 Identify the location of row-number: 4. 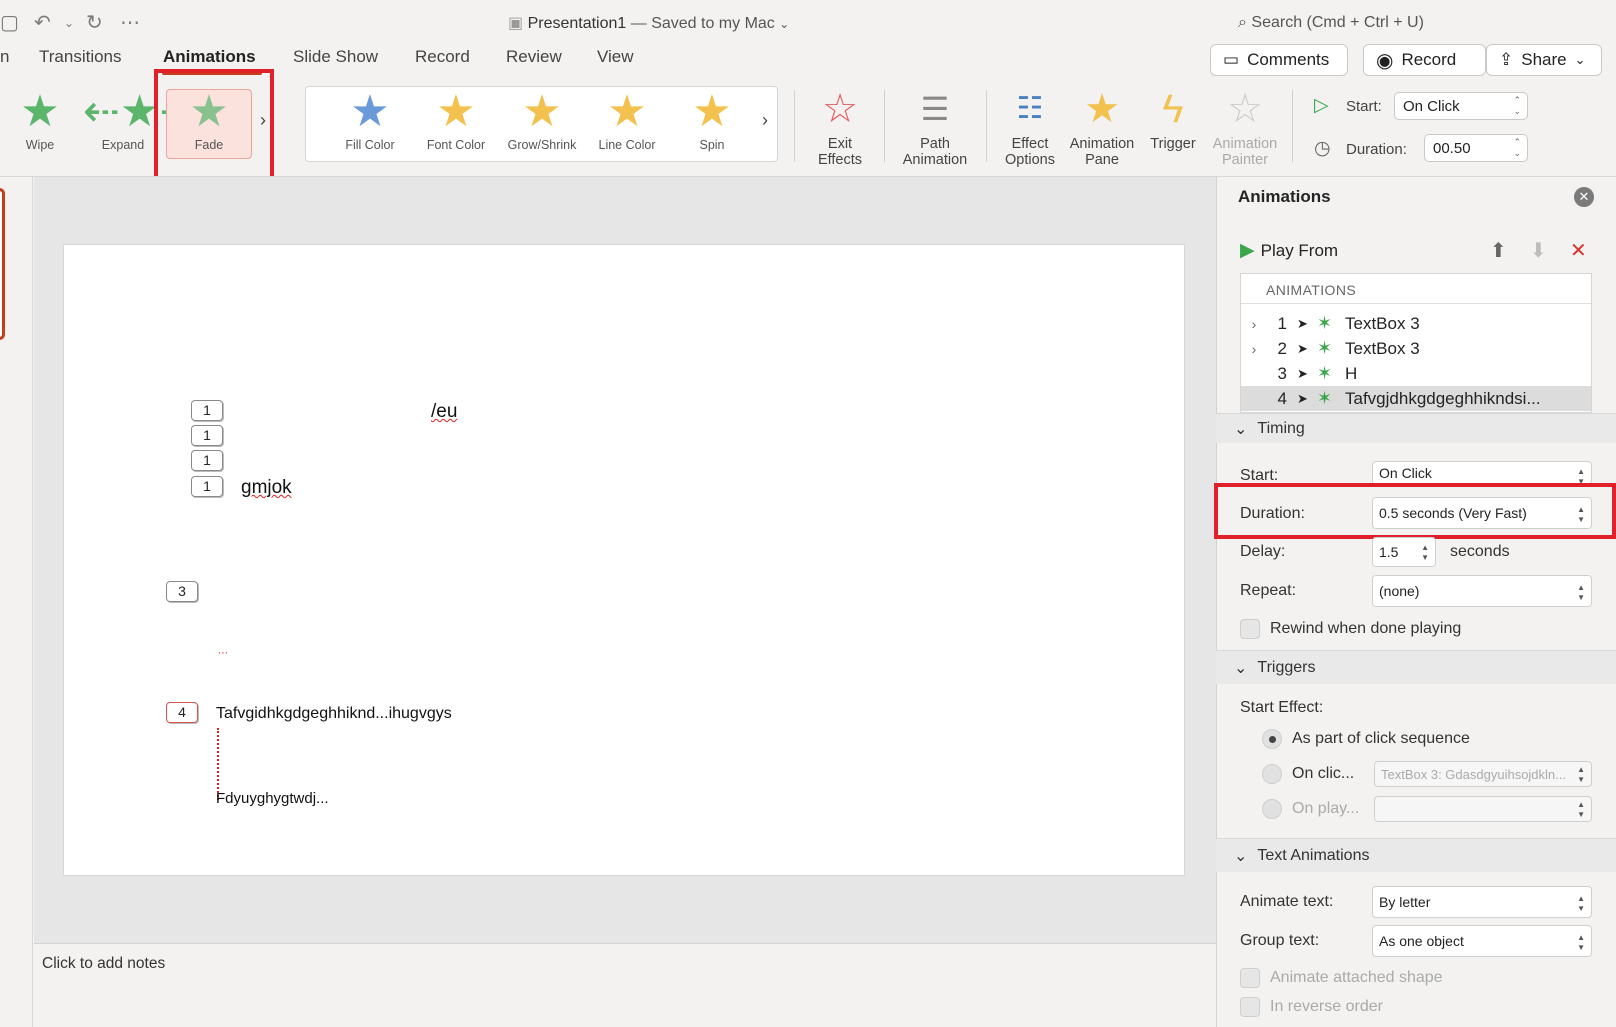
(1282, 398).